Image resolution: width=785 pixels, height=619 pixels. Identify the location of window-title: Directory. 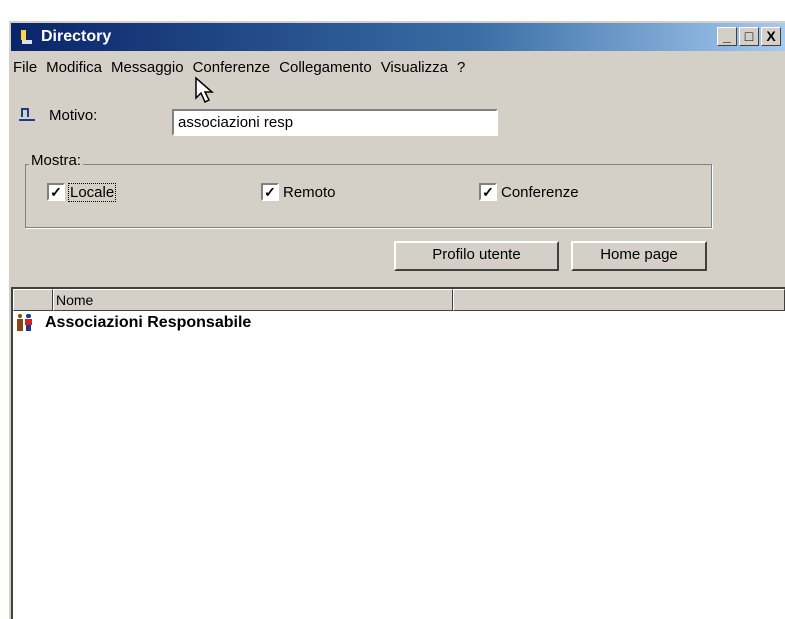
(76, 36).